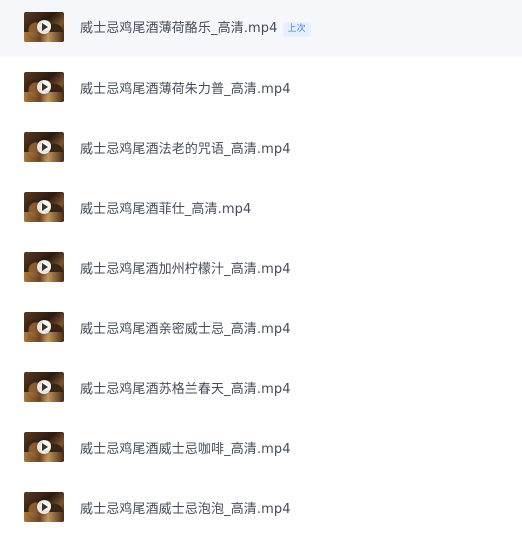 The width and height of the screenshot is (522, 537). Describe the element at coordinates (296, 29) in the screenshot. I see `last-played-badge: 上次` at that location.